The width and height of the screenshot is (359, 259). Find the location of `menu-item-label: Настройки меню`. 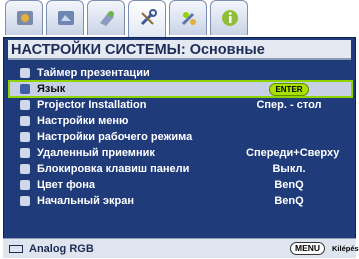

menu-item-label: Настройки меню is located at coordinates (83, 121).